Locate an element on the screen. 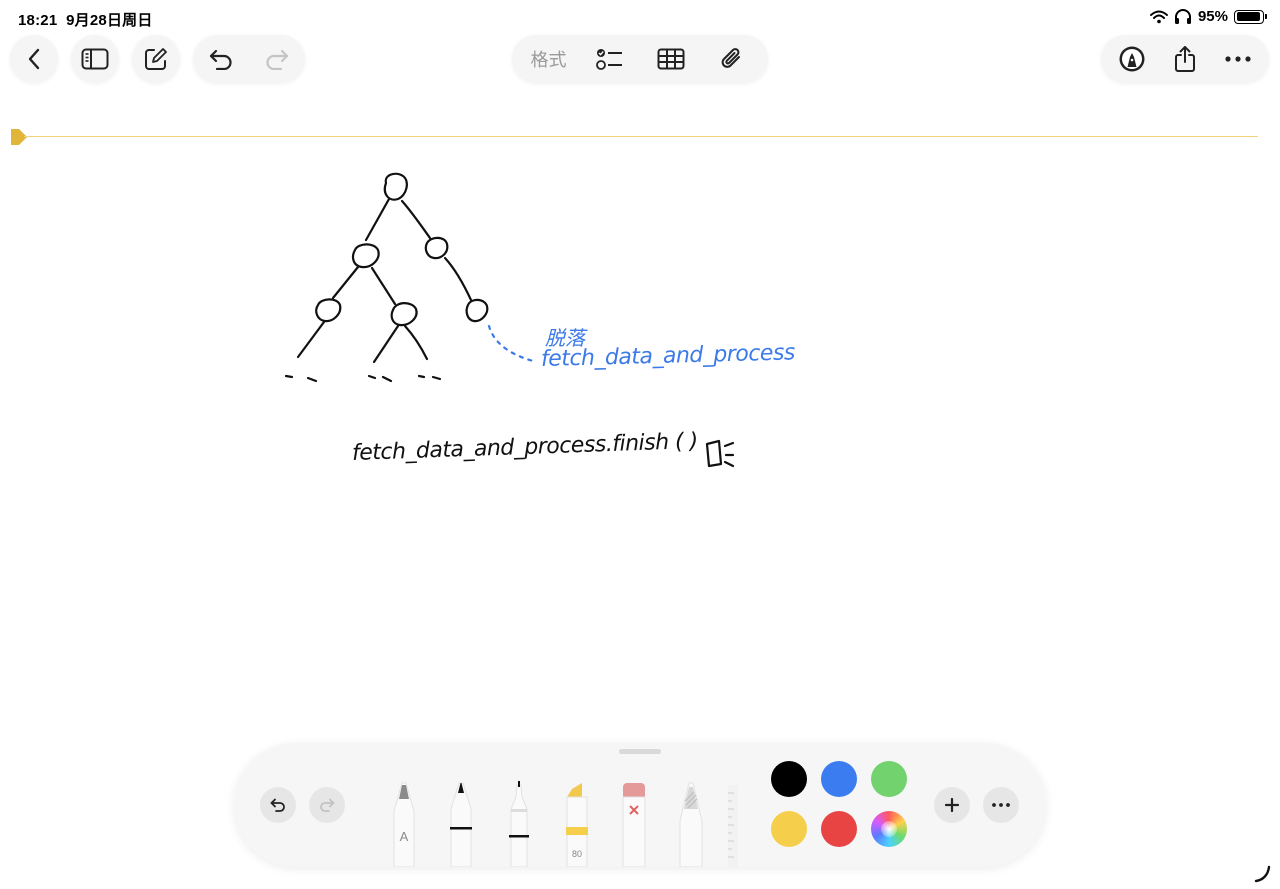 The image size is (1280, 889). pen-letter-label: A is located at coordinates (404, 836).